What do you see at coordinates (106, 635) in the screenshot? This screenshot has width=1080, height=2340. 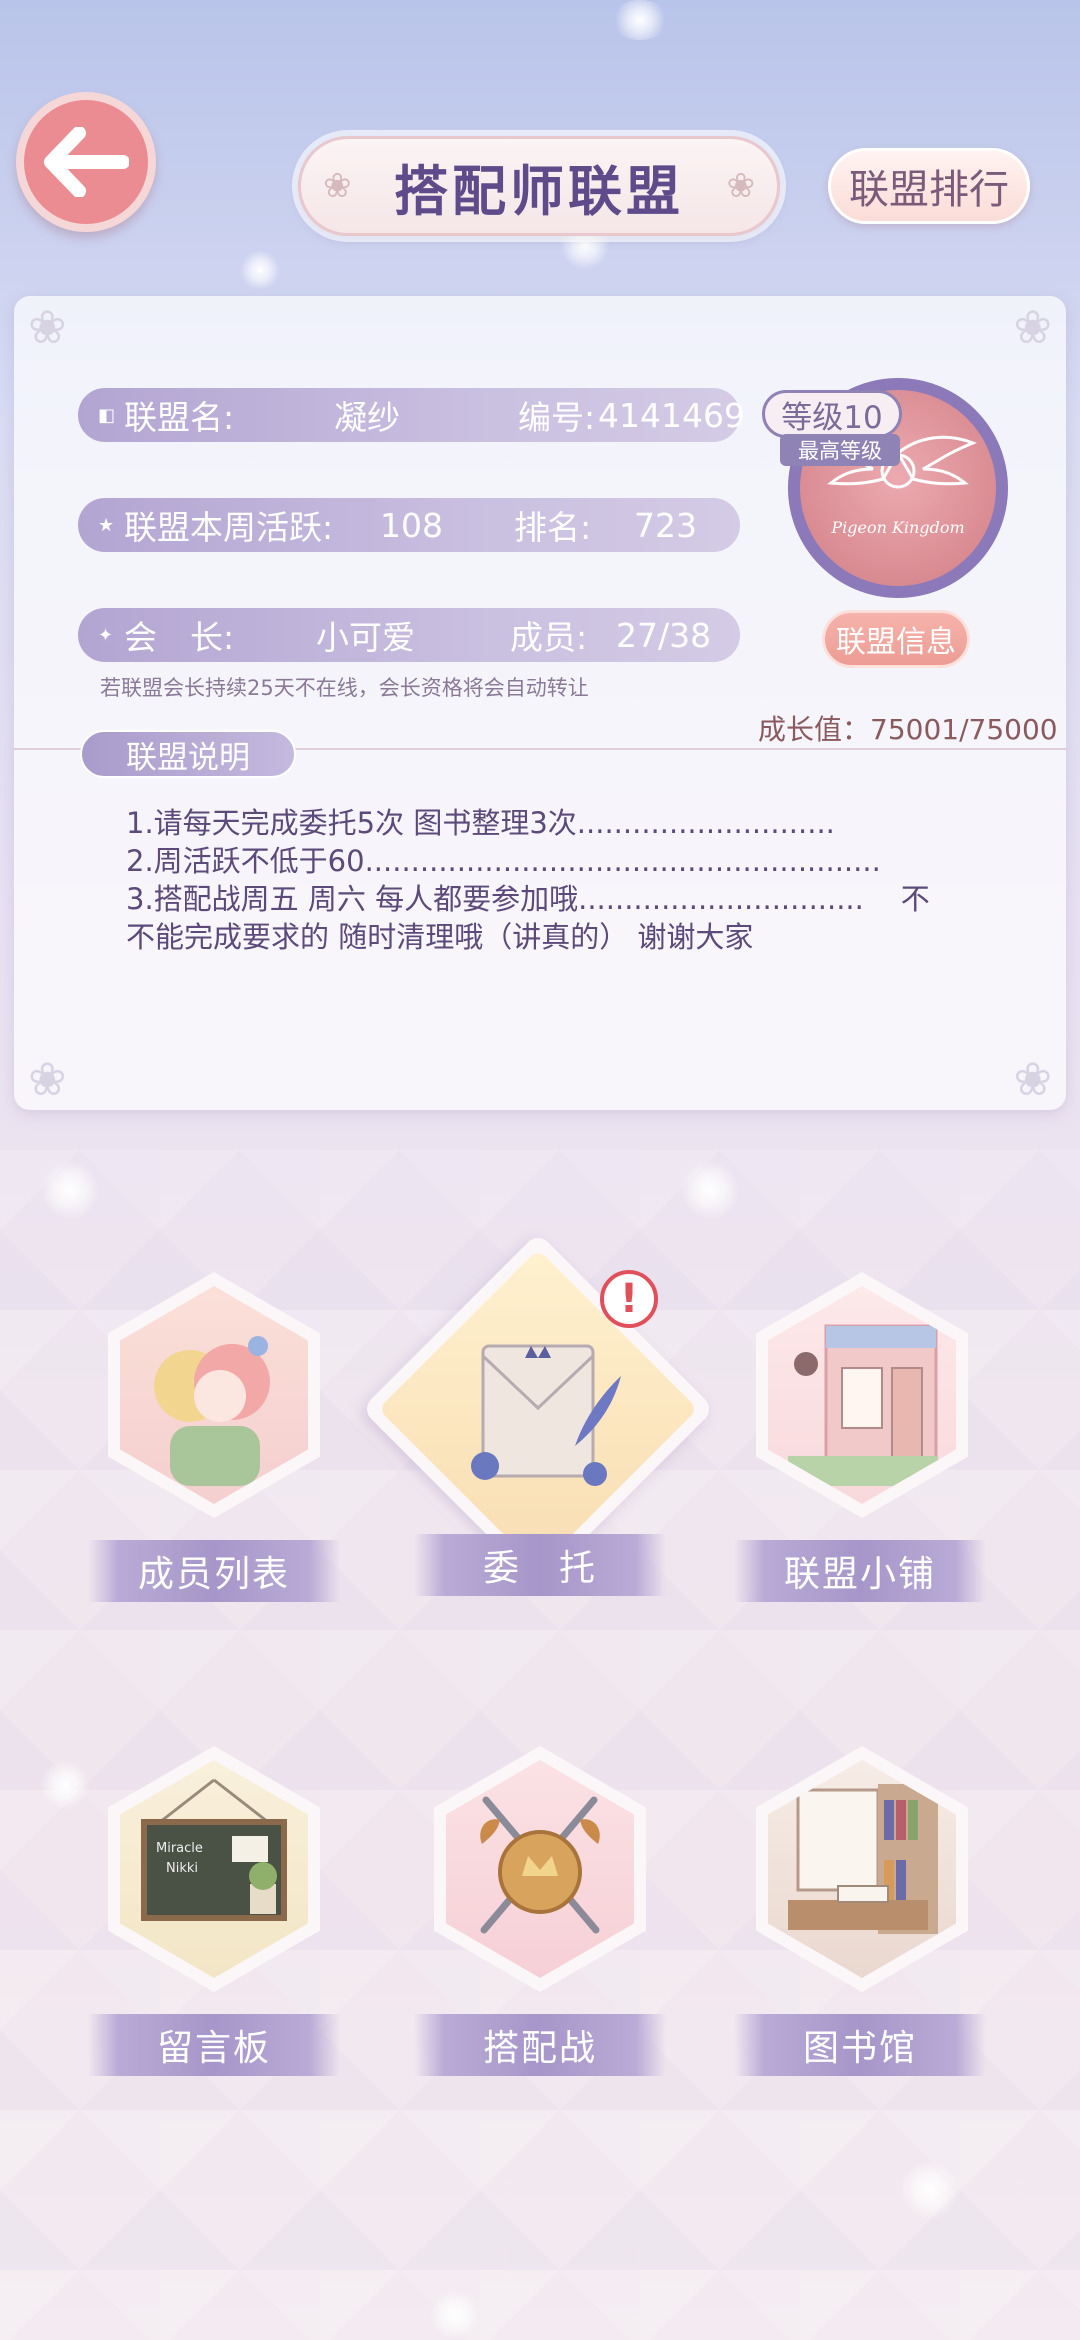 I see `sparkle-icon: ✦` at bounding box center [106, 635].